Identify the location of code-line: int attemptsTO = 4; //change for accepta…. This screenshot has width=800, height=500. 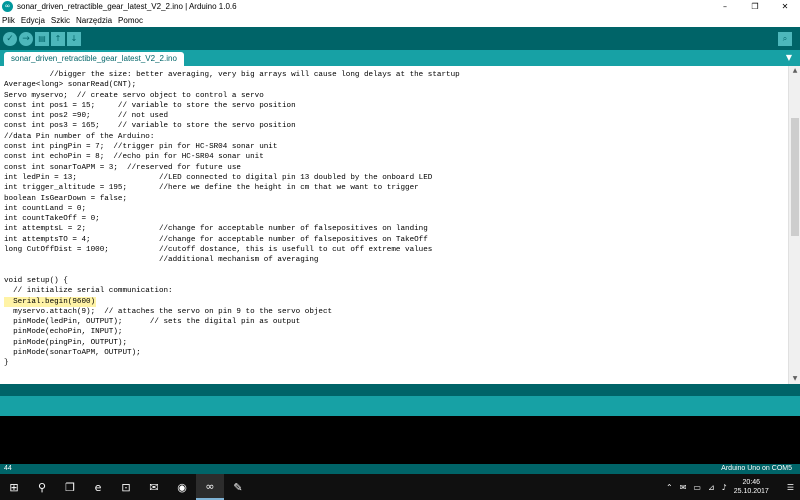
(394, 240).